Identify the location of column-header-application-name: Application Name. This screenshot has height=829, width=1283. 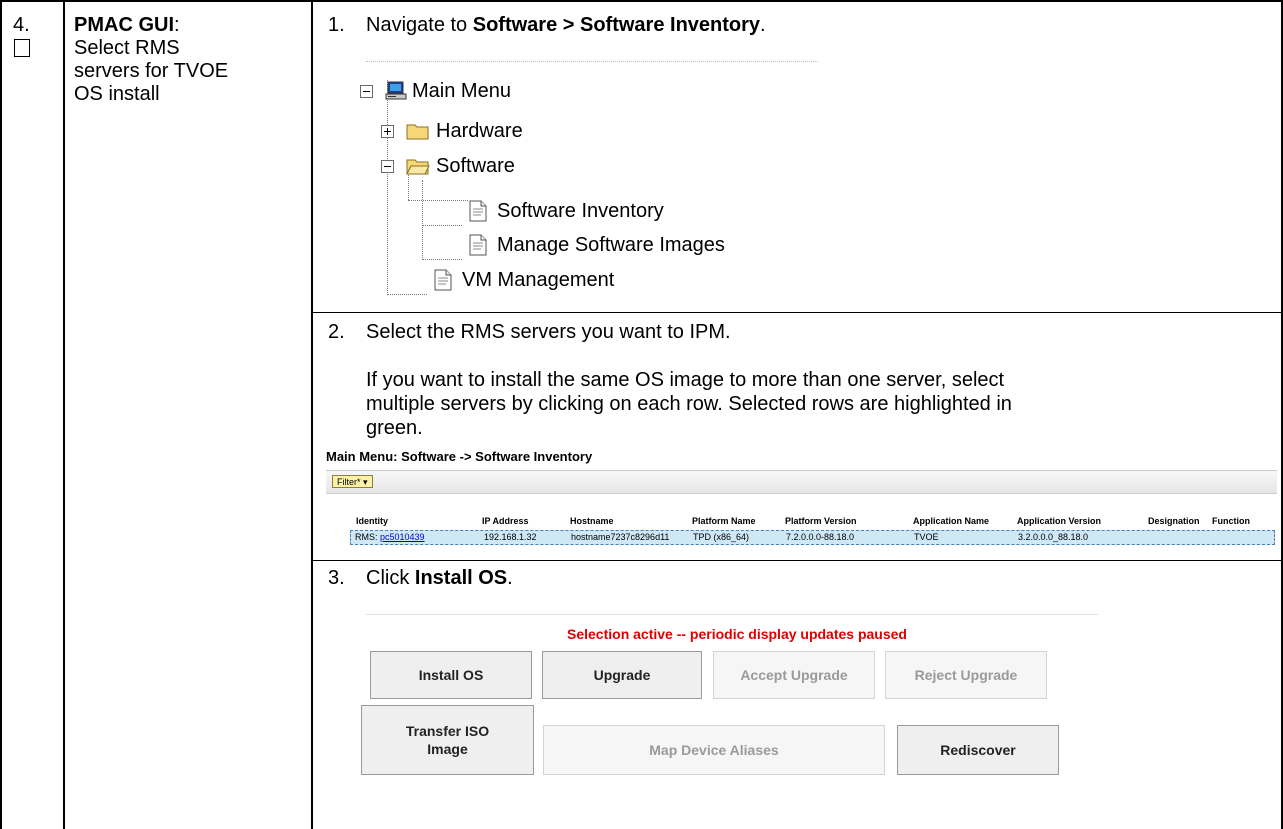
(951, 521).